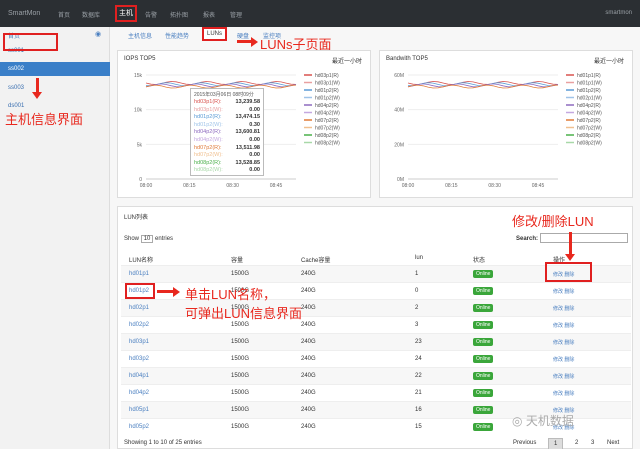 This screenshot has width=640, height=449. Describe the element at coordinates (589, 106) in the screenshot. I see `bw-legend-item: hd04p2(R)` at that location.